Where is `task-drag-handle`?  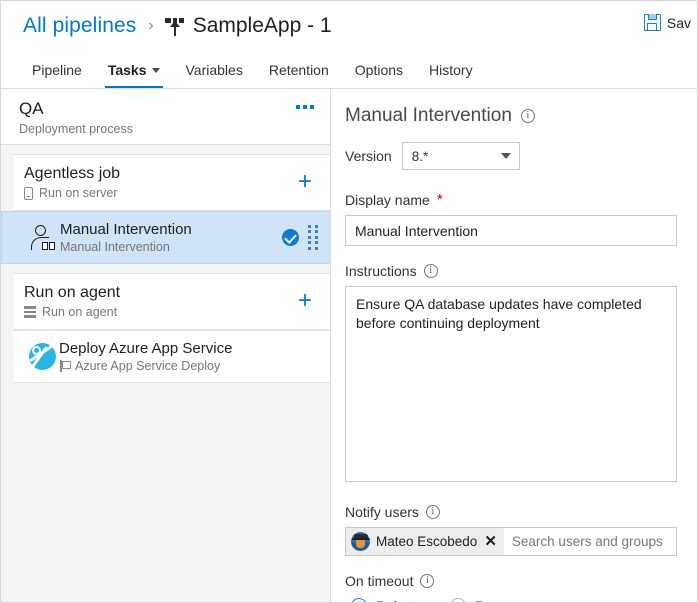 task-drag-handle is located at coordinates (313, 237).